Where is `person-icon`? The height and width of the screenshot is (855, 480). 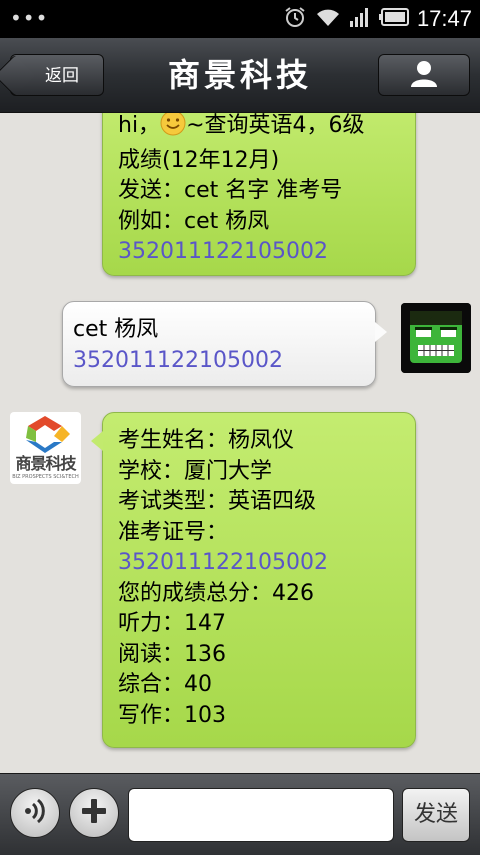 person-icon is located at coordinates (424, 75).